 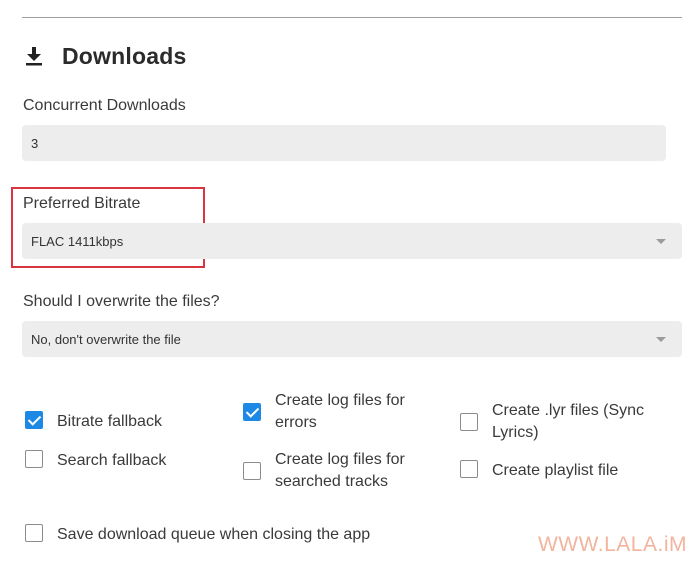 I want to click on search-fallback-option: Search fallback, so click(x=95, y=461).